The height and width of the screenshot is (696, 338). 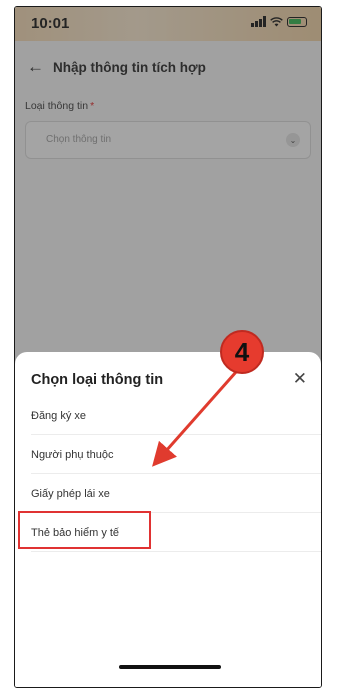 What do you see at coordinates (97, 380) in the screenshot?
I see `sheet-title: Chọn loại thông tin` at bounding box center [97, 380].